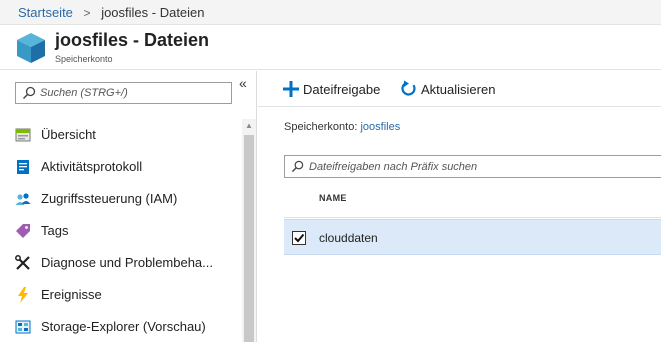 The width and height of the screenshot is (661, 342). What do you see at coordinates (23, 231) in the screenshot?
I see `tag-icon` at bounding box center [23, 231].